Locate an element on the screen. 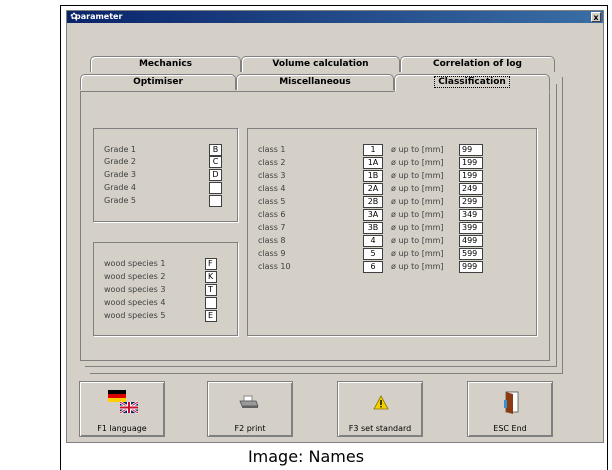 Image resolution: width=612 pixels, height=470 pixels. tab-mechanics: Mechanics is located at coordinates (165, 64).